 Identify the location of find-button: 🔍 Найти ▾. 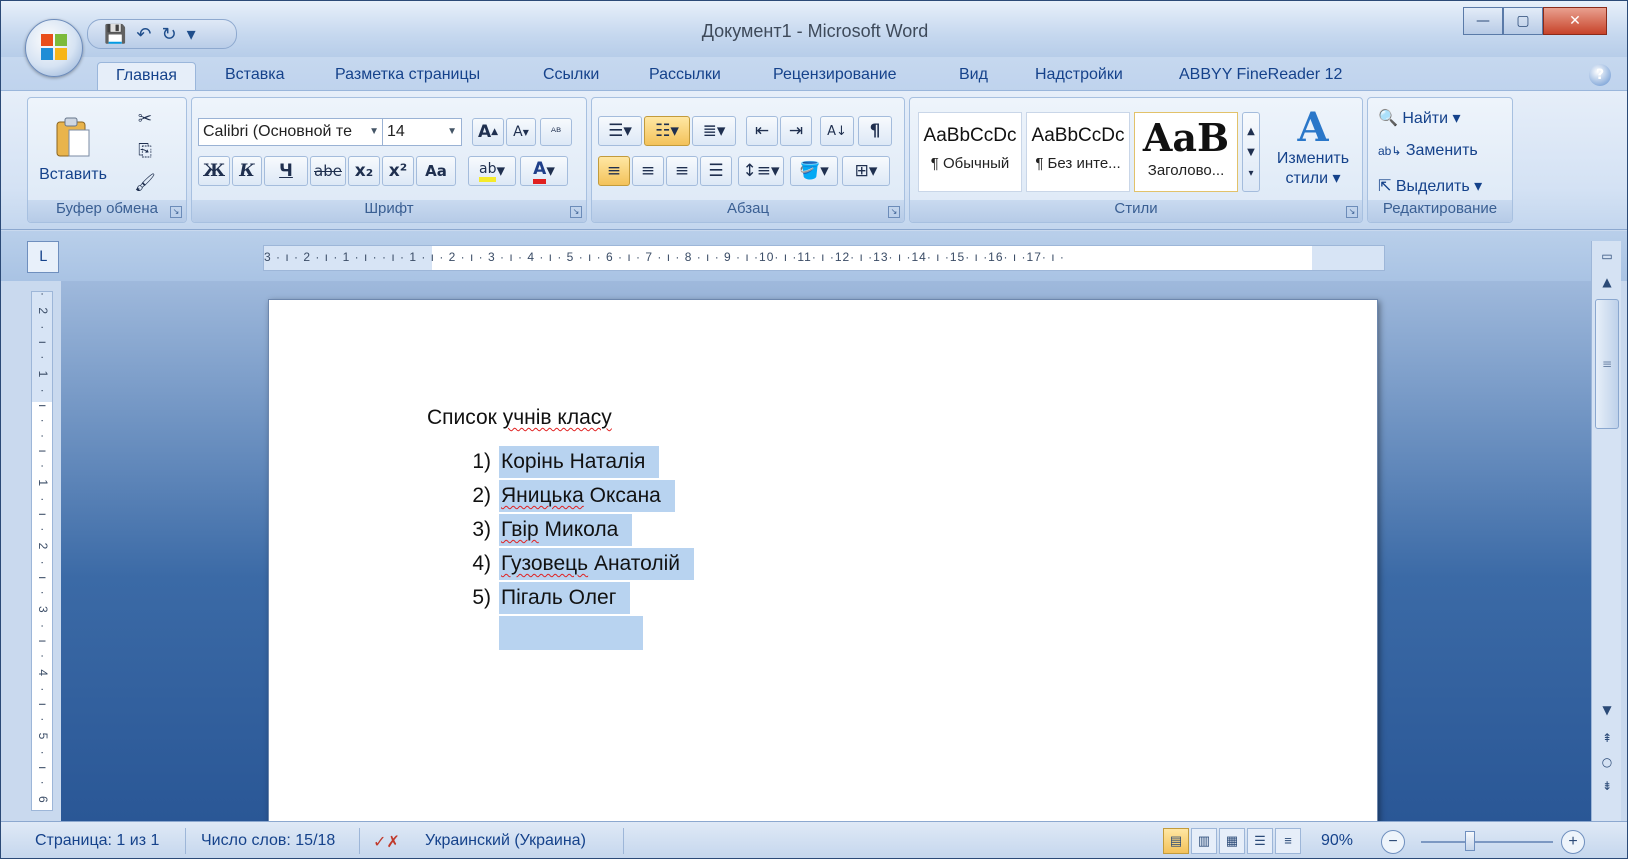
(1419, 118).